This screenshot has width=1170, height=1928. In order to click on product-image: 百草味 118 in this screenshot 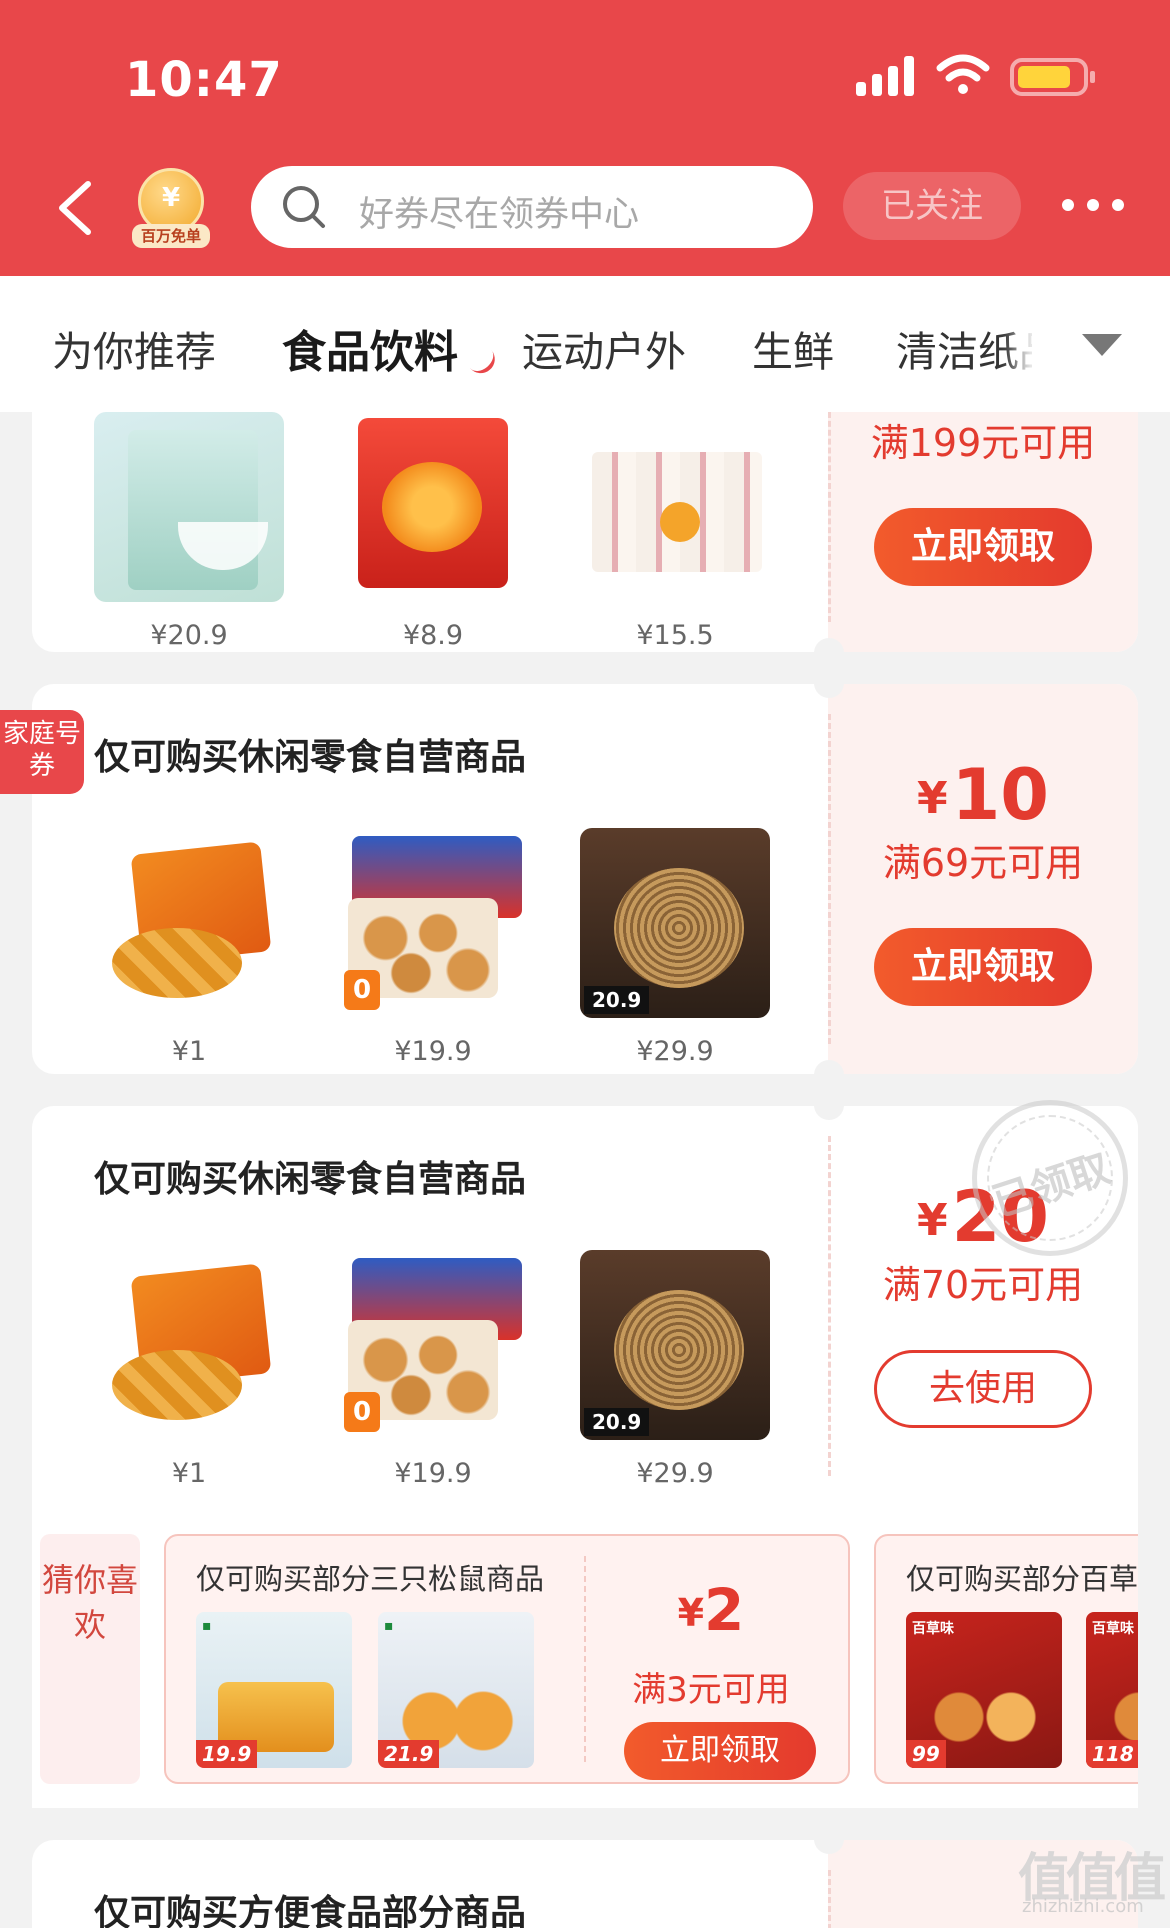, I will do `click(1112, 1690)`.